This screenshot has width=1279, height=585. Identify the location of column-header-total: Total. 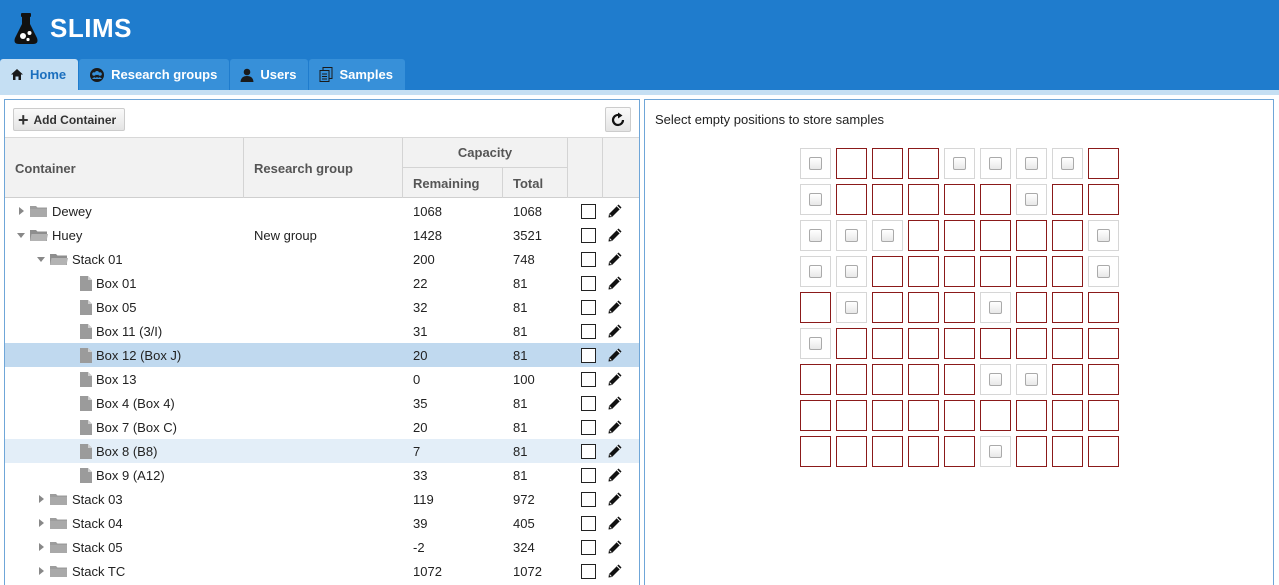
(535, 183).